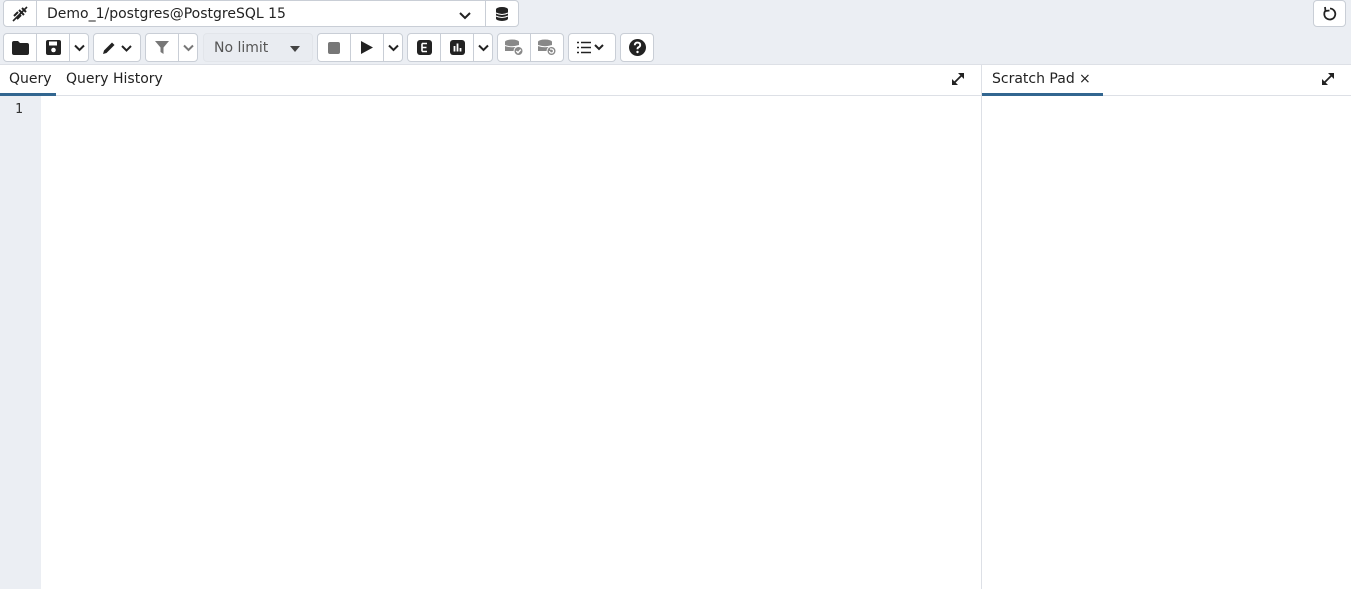  I want to click on row-limit-select: No limit, so click(258, 47).